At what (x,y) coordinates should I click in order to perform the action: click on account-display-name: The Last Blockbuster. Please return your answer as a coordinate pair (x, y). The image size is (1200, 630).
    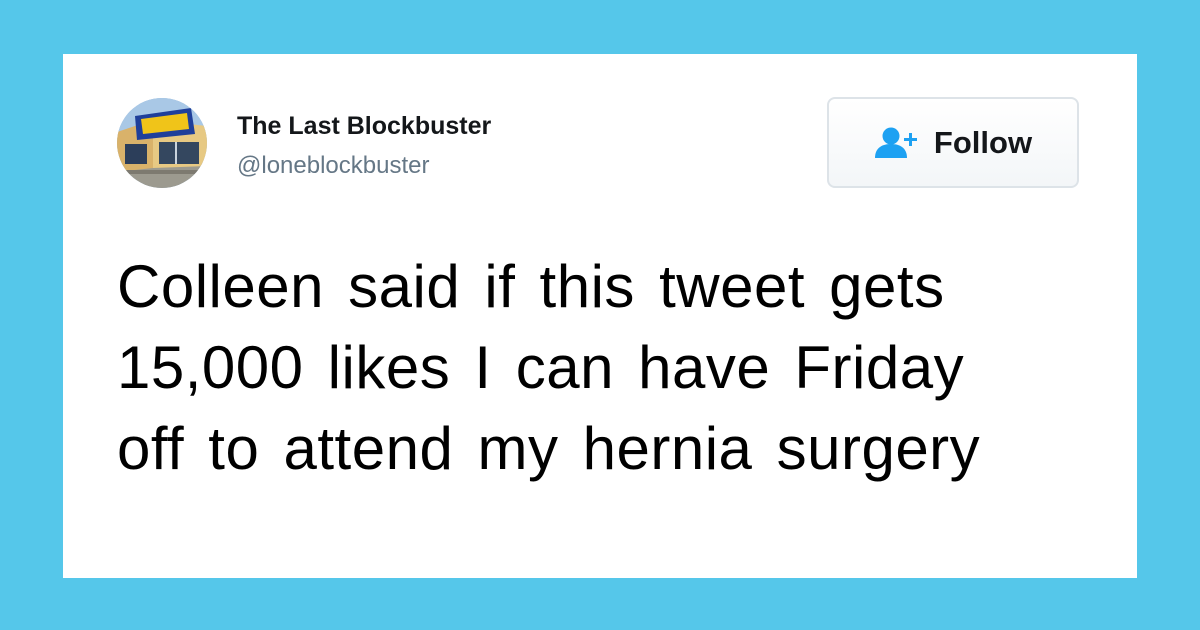
    Looking at the image, I should click on (364, 126).